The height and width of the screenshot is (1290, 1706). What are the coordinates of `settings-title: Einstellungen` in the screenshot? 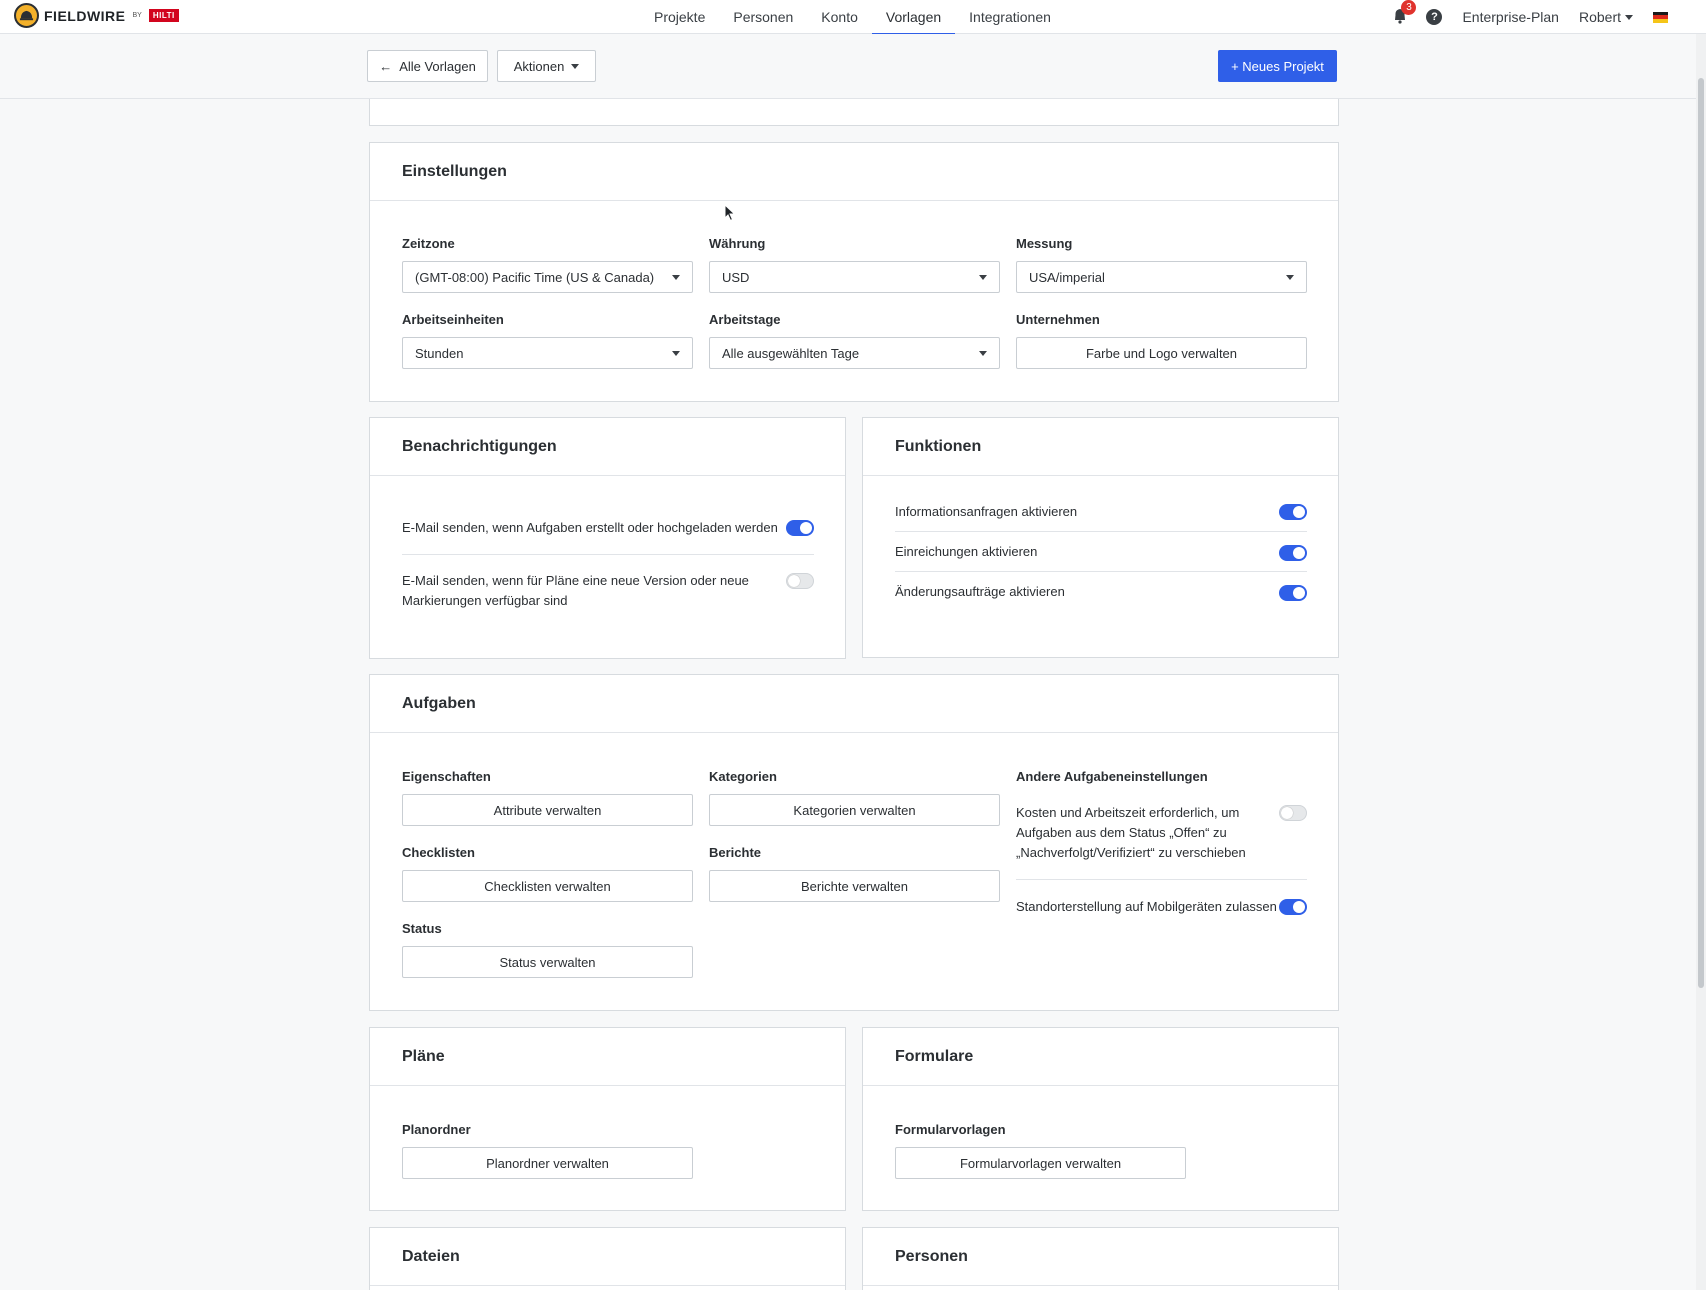 It's located at (854, 172).